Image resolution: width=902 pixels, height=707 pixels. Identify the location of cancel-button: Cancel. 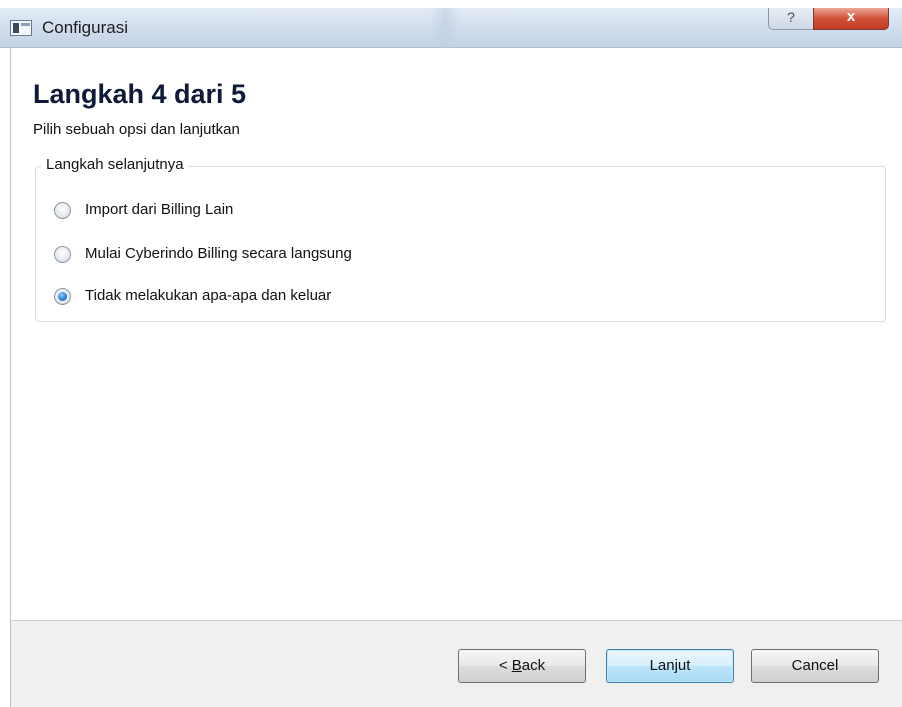
(815, 666).